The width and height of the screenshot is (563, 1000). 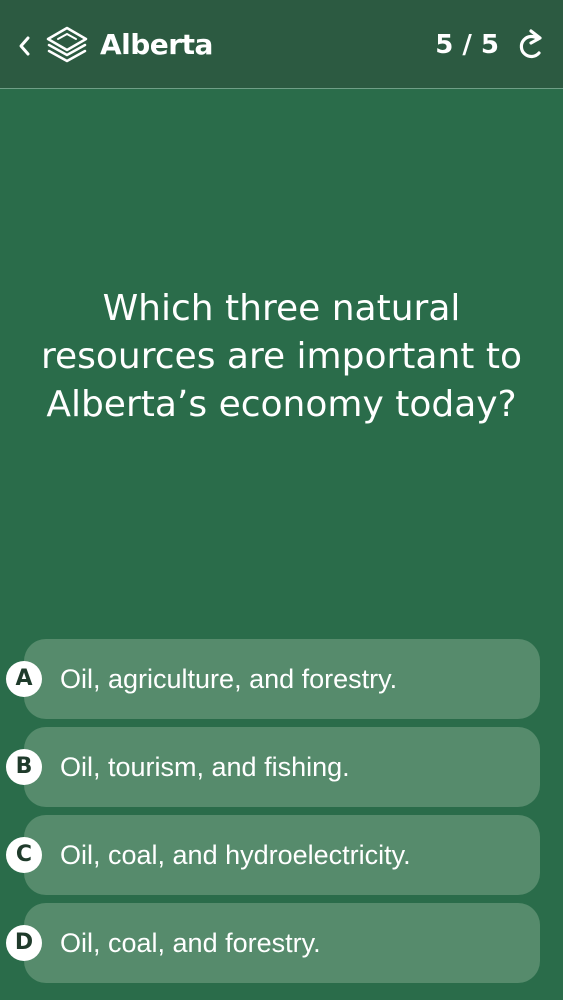 I want to click on question-progress: 5 / 5, so click(x=467, y=45).